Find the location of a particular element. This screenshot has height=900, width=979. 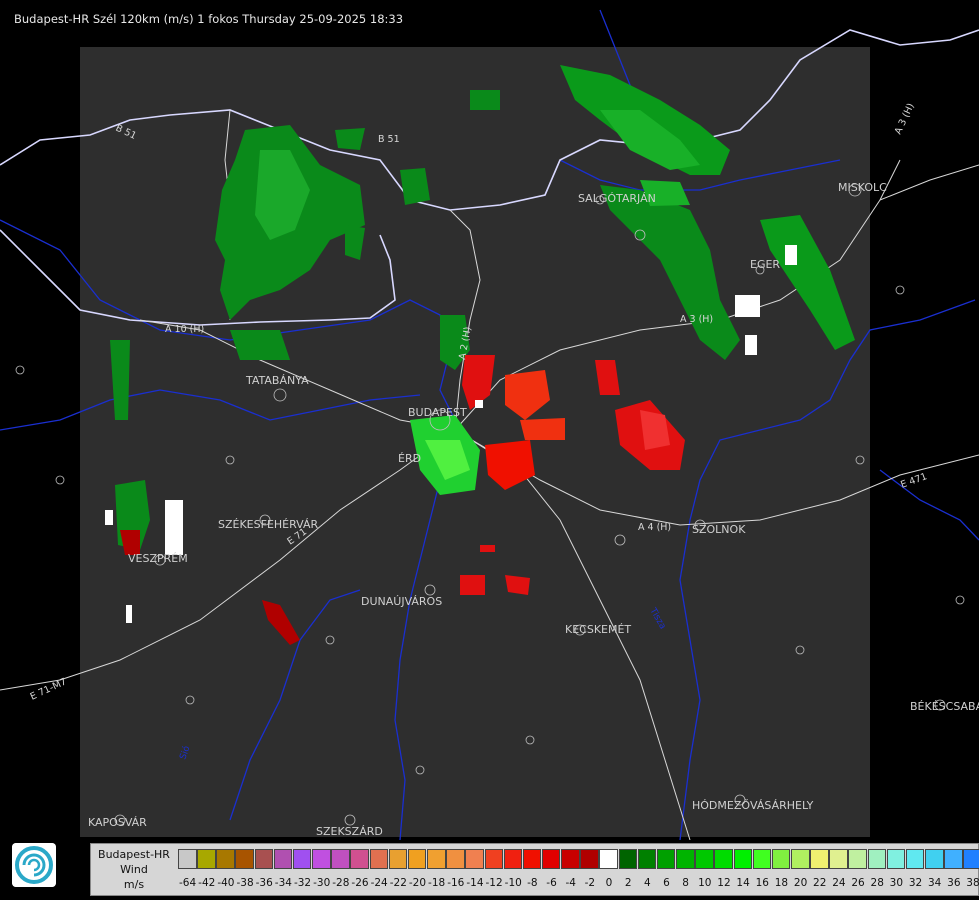

legend-tick-label: -8 is located at coordinates (532, 883).